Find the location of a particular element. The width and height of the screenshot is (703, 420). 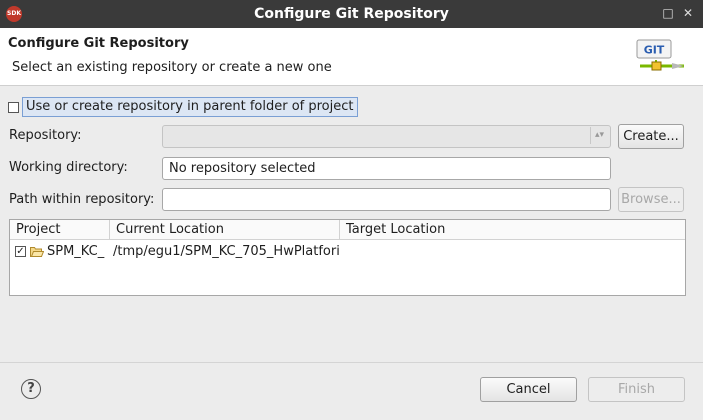

column-header-target-location: Target Location is located at coordinates (512, 230).